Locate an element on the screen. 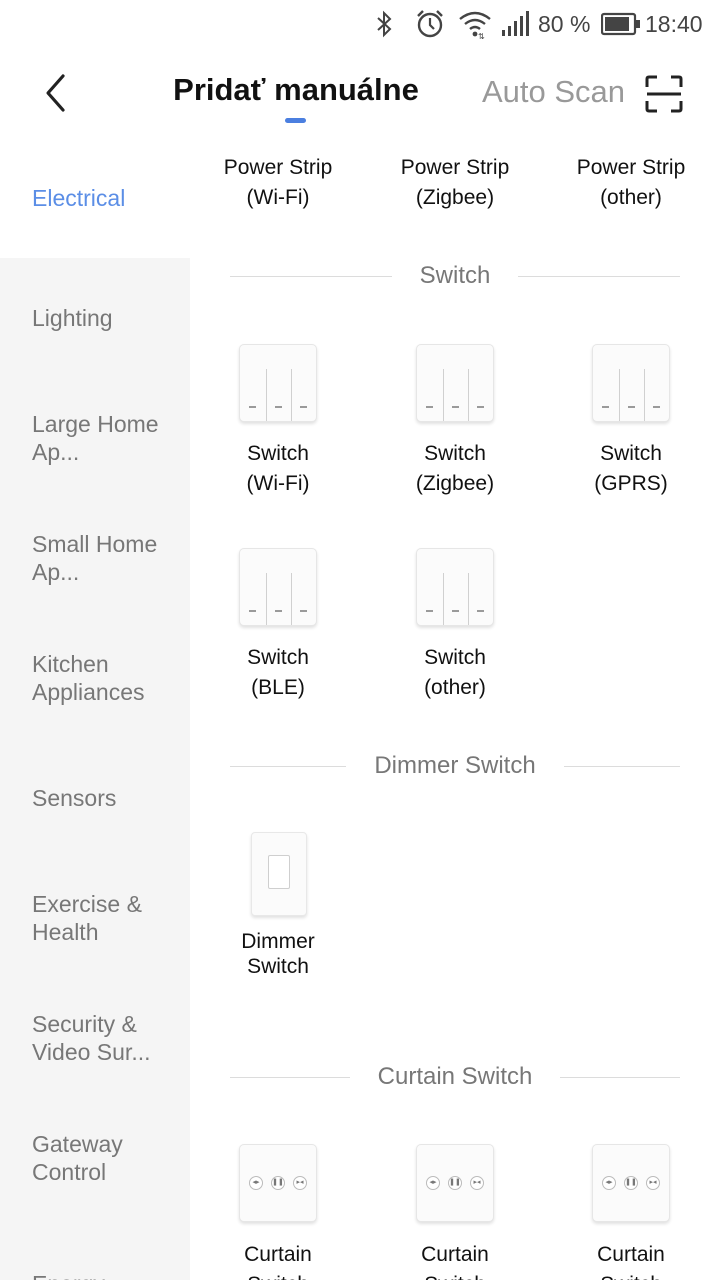 The height and width of the screenshot is (1280, 720). alarm-icon is located at coordinates (430, 24).